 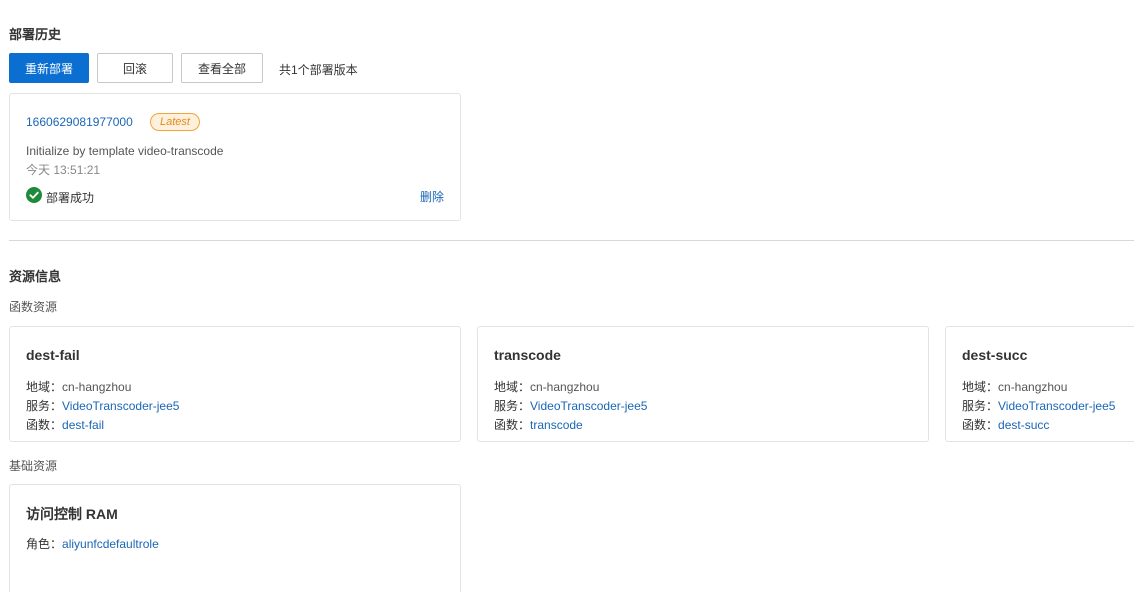 I want to click on delete-version-link: 删除, so click(x=432, y=196).